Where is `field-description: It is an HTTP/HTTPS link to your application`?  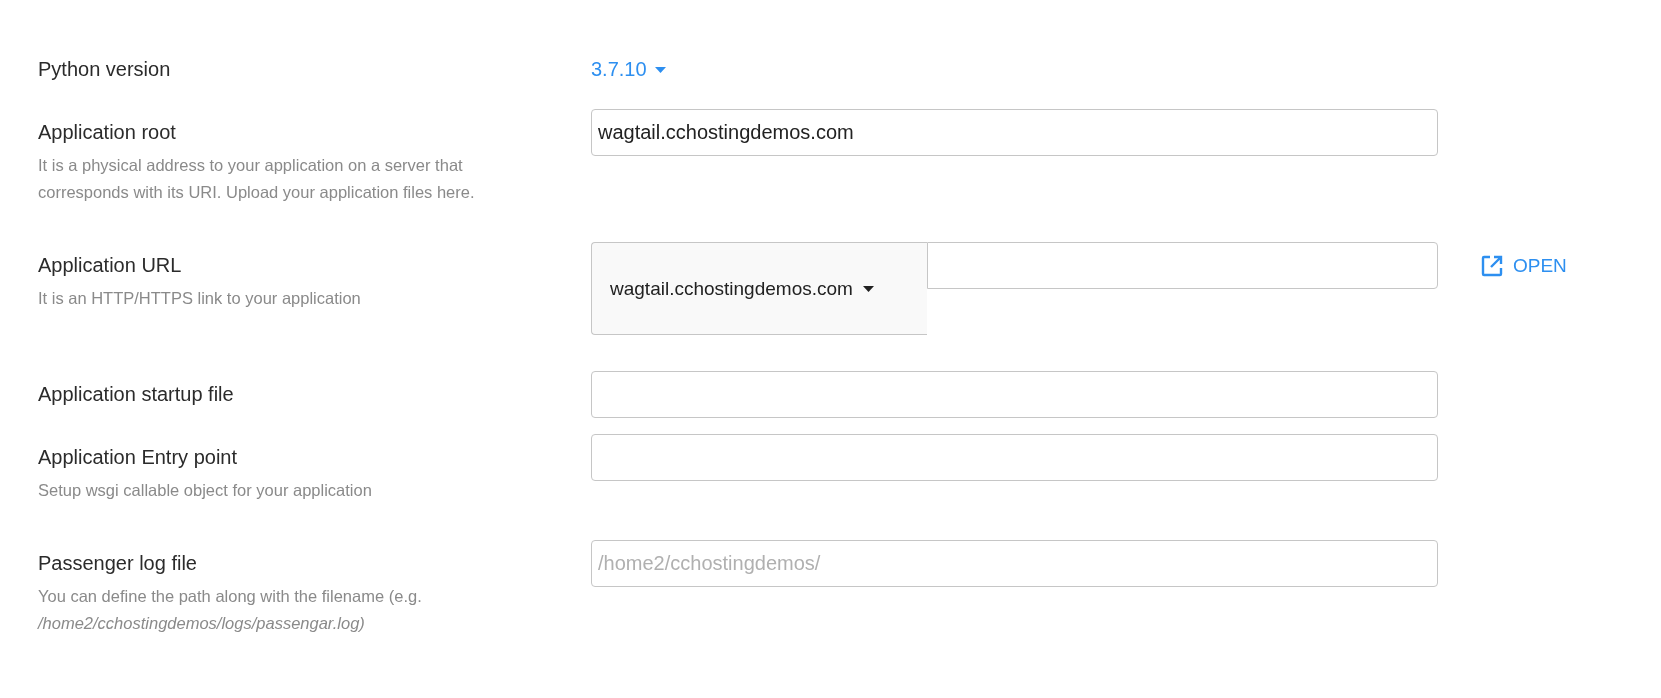
field-description: It is an HTTP/HTTPS link to your application is located at coordinates (200, 298).